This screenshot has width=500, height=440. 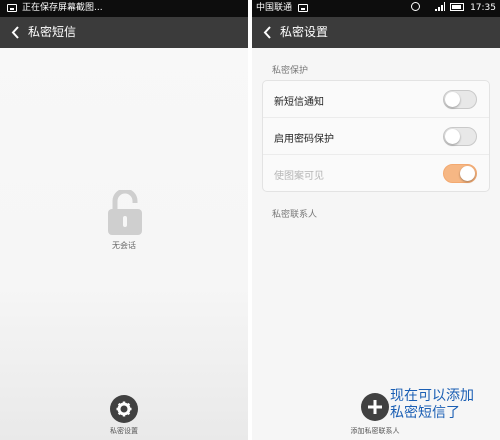 I want to click on unlocked-padlock-icon, so click(x=125, y=212).